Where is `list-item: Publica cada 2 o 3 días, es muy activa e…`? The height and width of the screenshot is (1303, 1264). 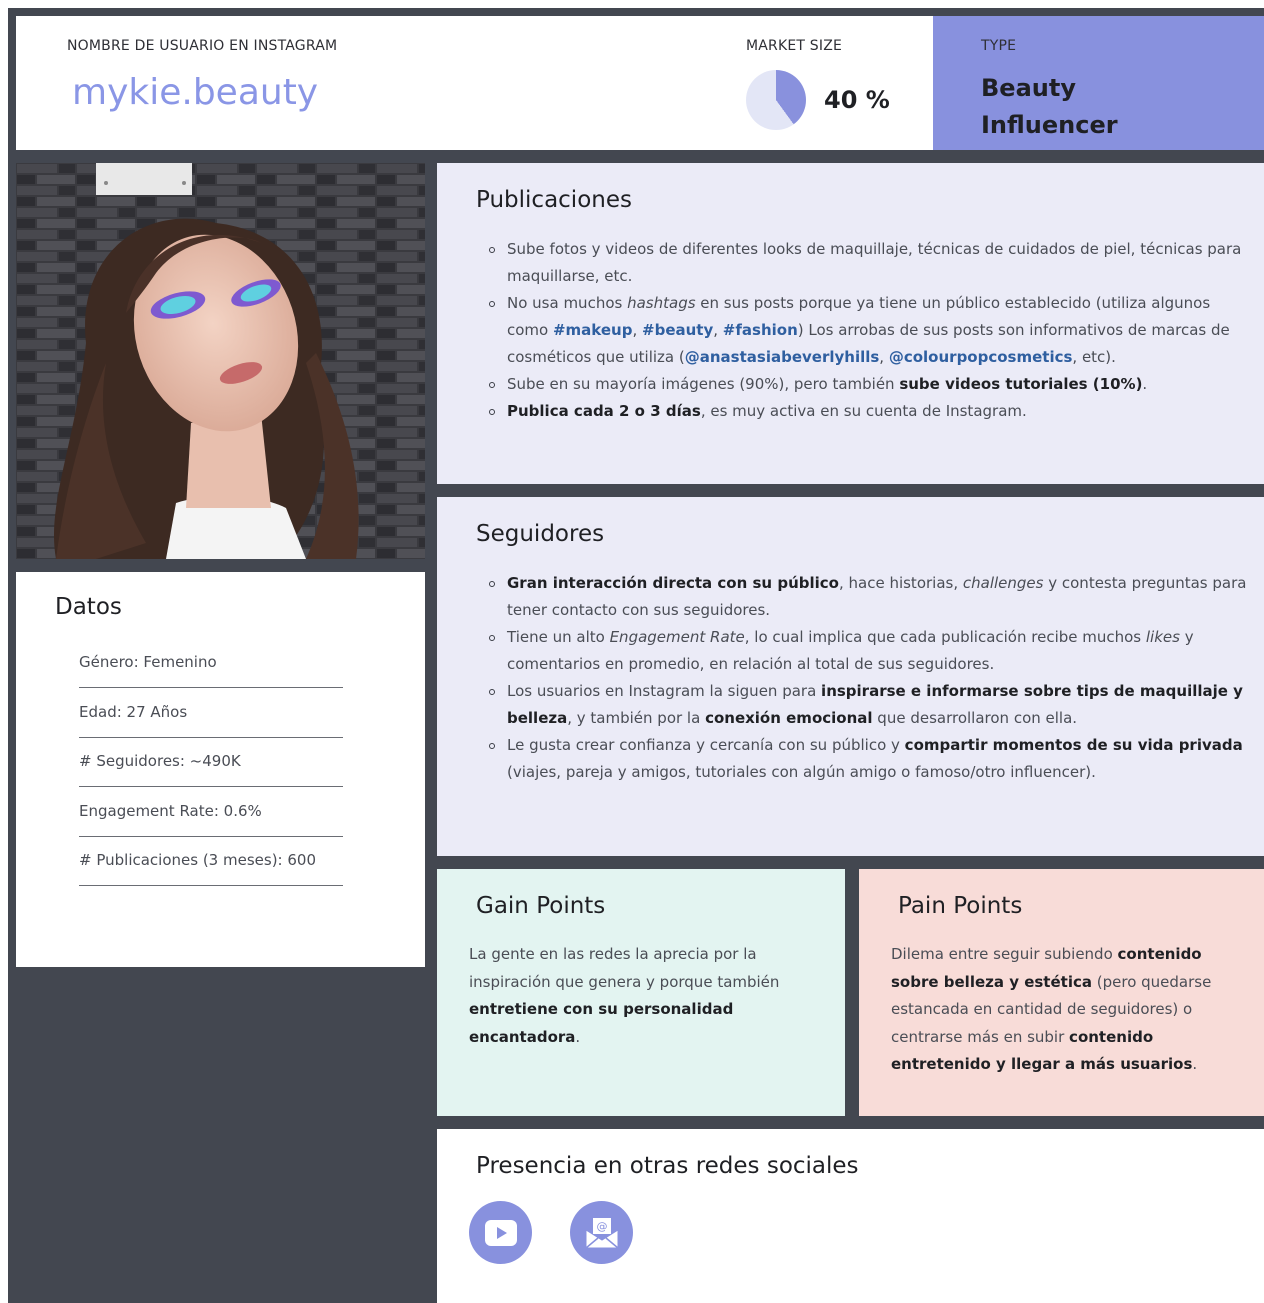
list-item: Publica cada 2 o 3 días, es muy activa e… is located at coordinates (867, 411).